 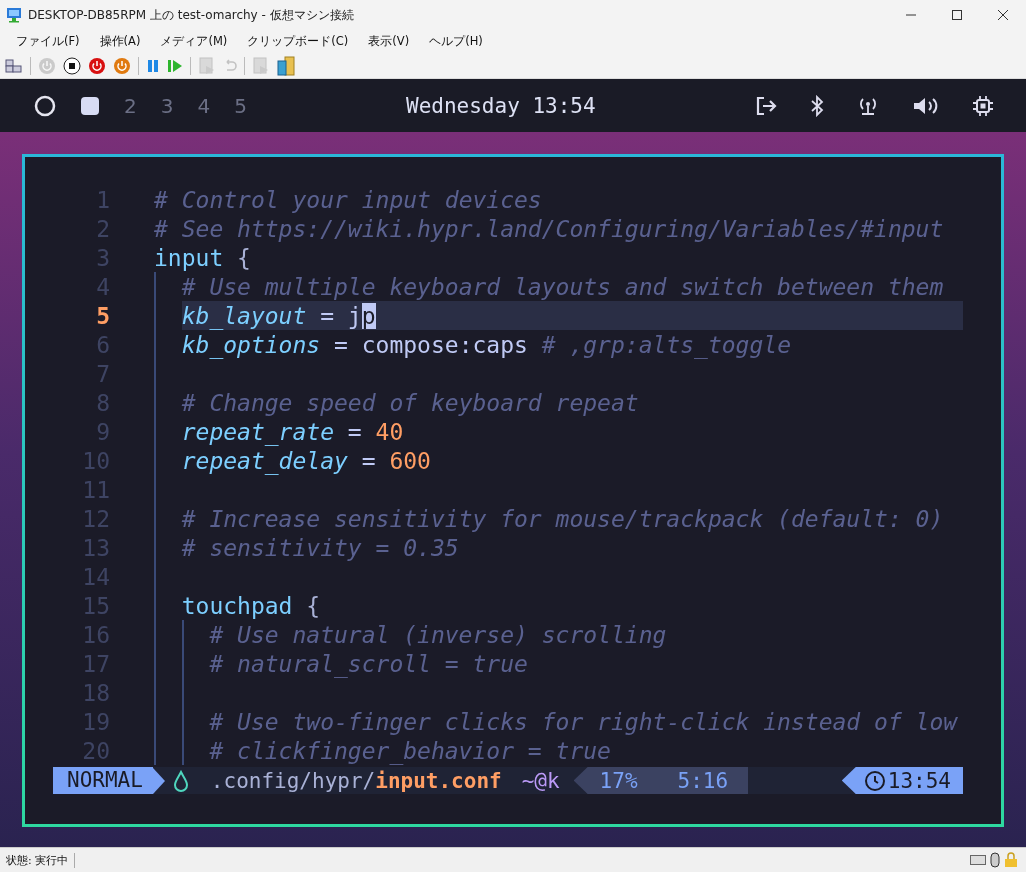 What do you see at coordinates (817, 105) in the screenshot?
I see `bluetooth-icon` at bounding box center [817, 105].